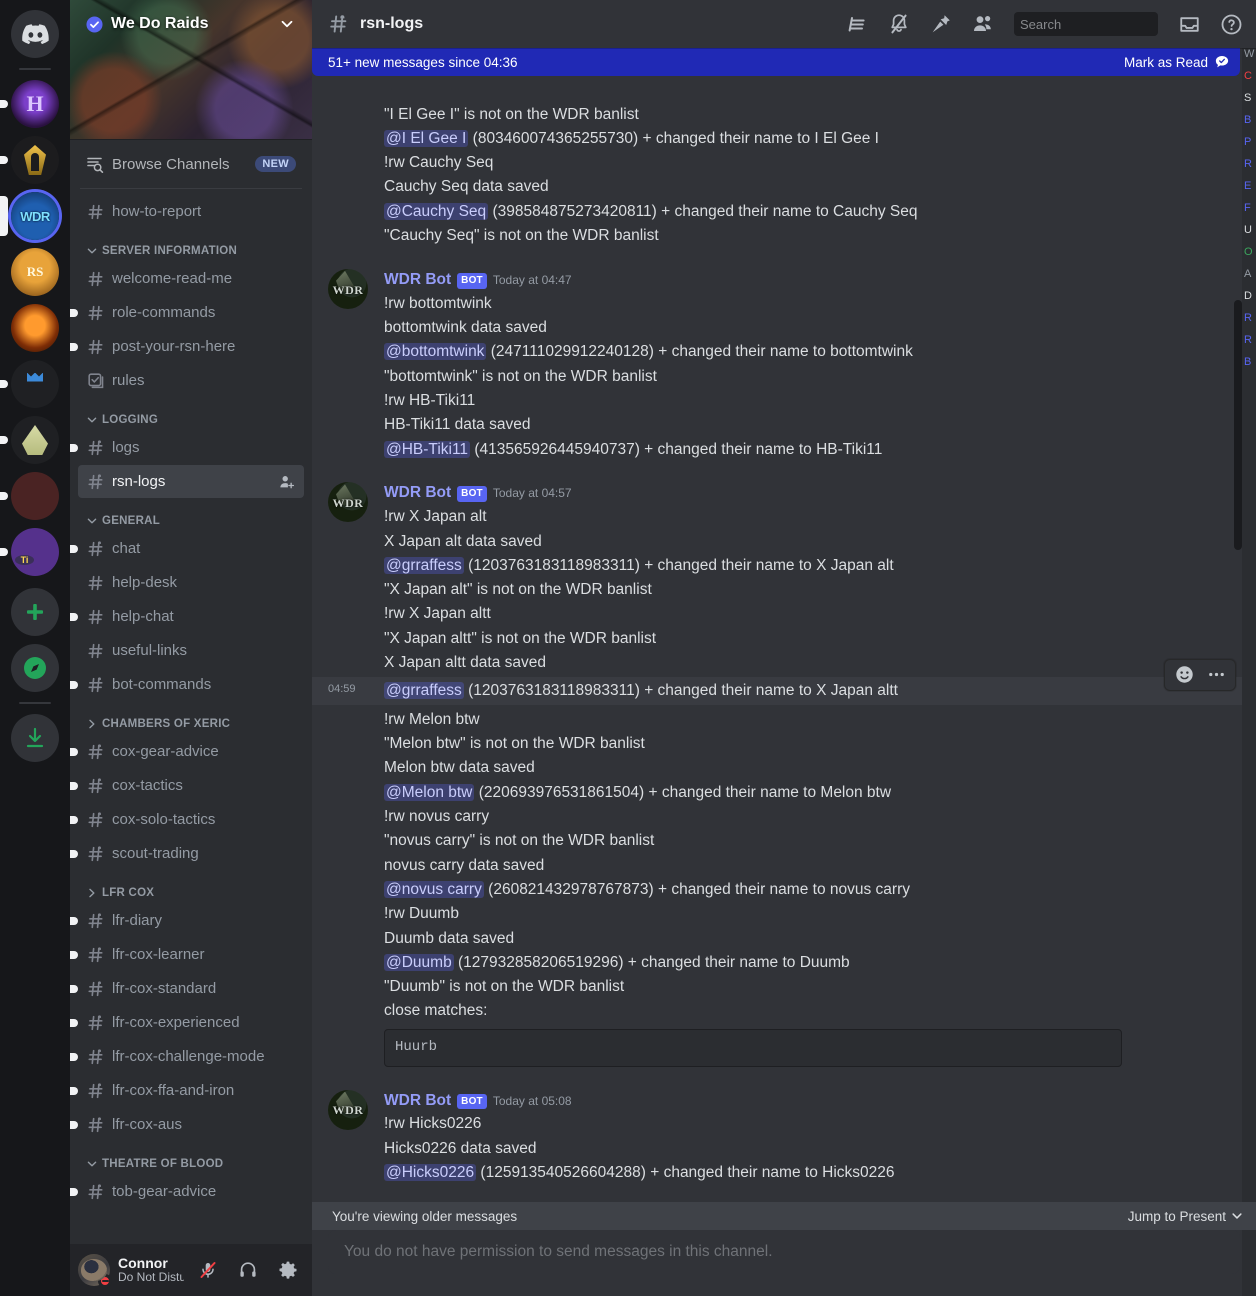 The width and height of the screenshot is (1256, 1296). I want to click on sidebar-item-post-your-rsn-here: post-your-rsn-here, so click(187, 346).